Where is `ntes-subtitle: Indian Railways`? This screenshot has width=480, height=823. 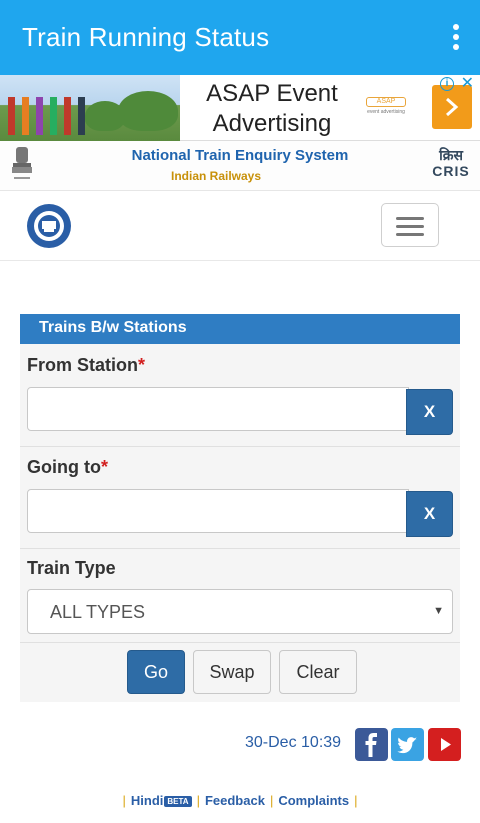
ntes-subtitle: Indian Railways is located at coordinates (216, 176).